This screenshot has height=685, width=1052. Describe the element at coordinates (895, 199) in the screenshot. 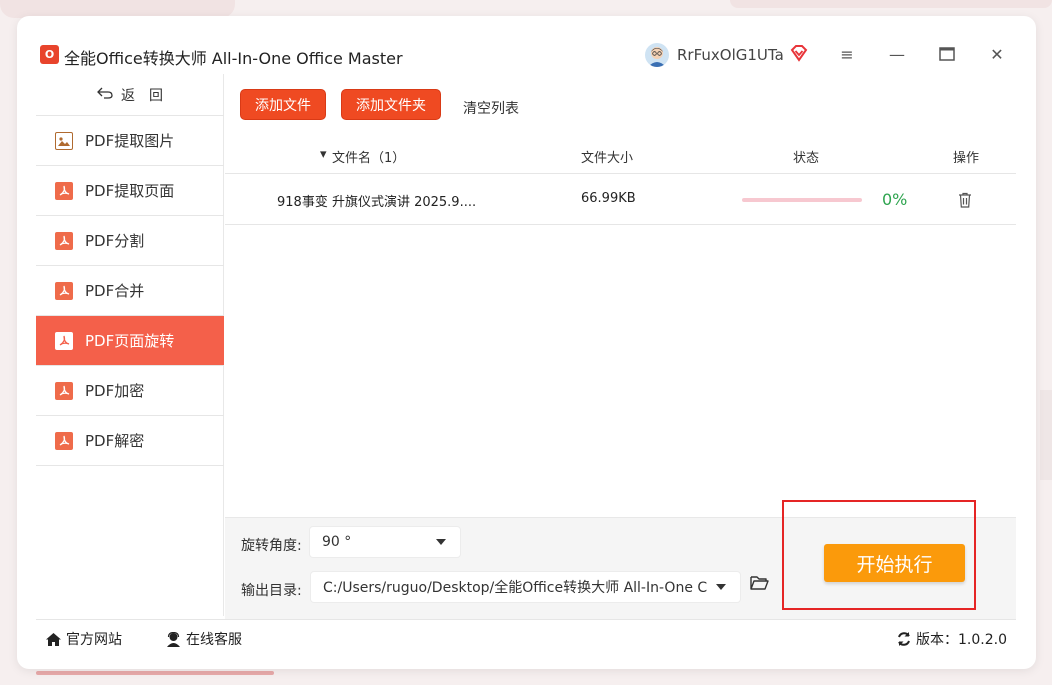

I see `row-percent: 0%` at that location.